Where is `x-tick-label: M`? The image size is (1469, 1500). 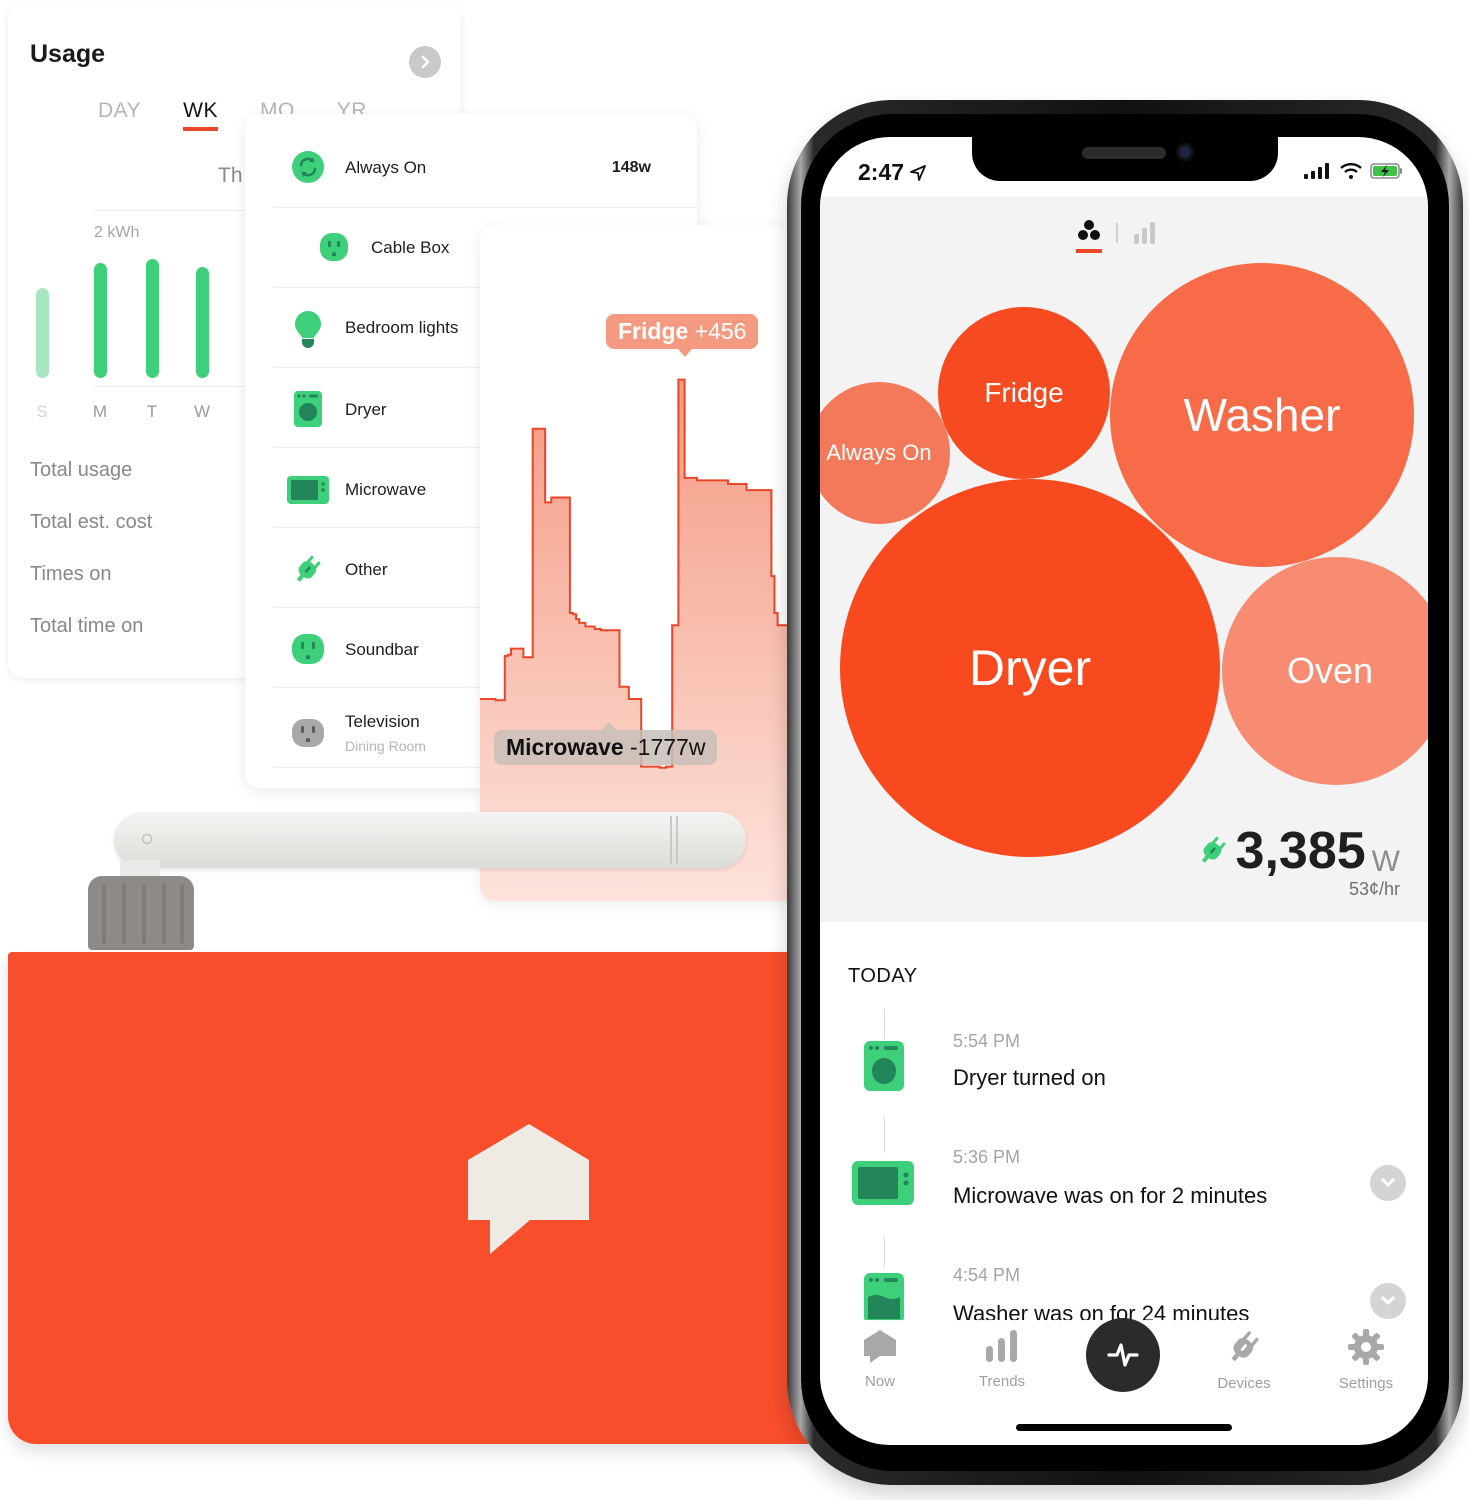
x-tick-label: M is located at coordinates (100, 411).